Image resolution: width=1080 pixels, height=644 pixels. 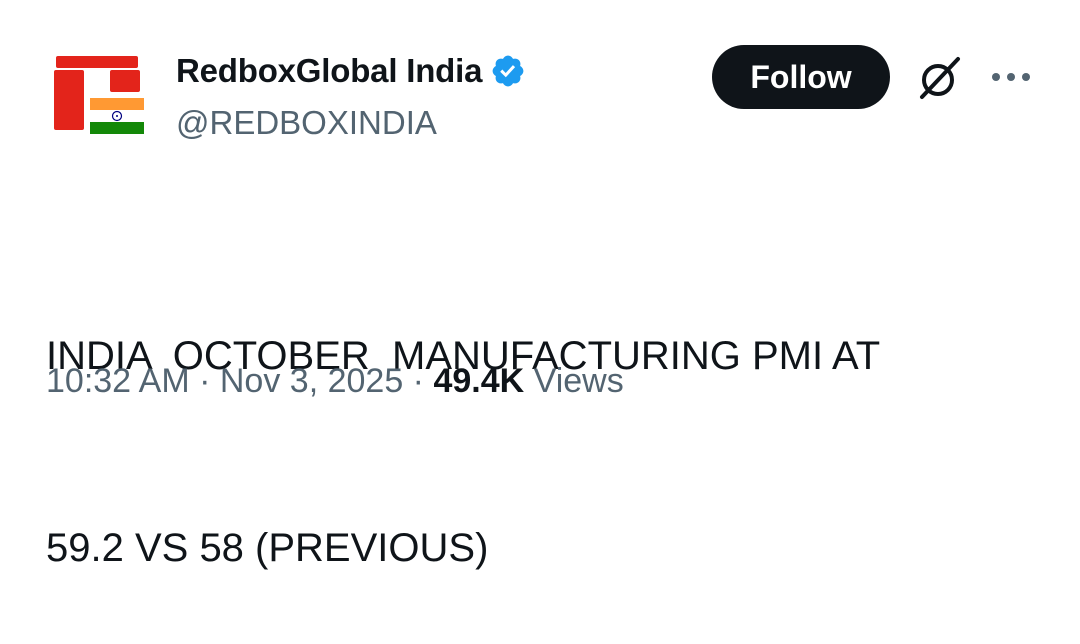 I want to click on follow-button: Follow, so click(x=801, y=77).